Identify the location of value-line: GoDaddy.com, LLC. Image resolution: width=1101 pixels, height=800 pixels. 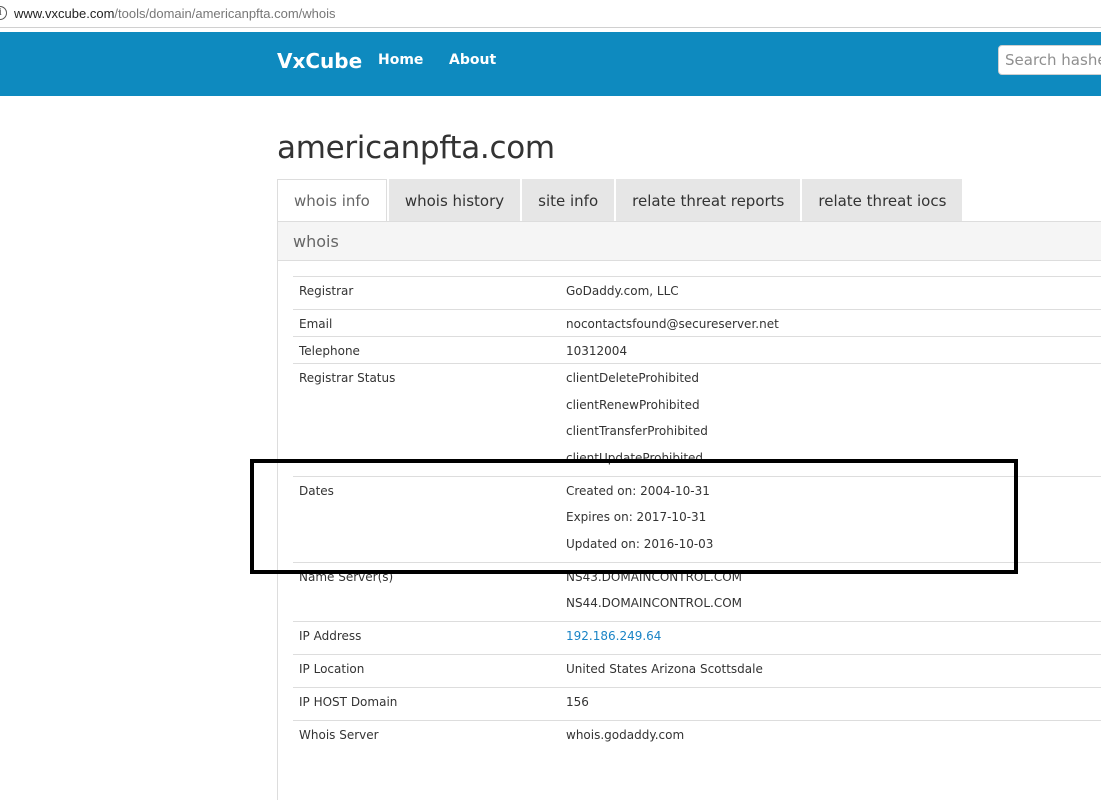
(622, 291).